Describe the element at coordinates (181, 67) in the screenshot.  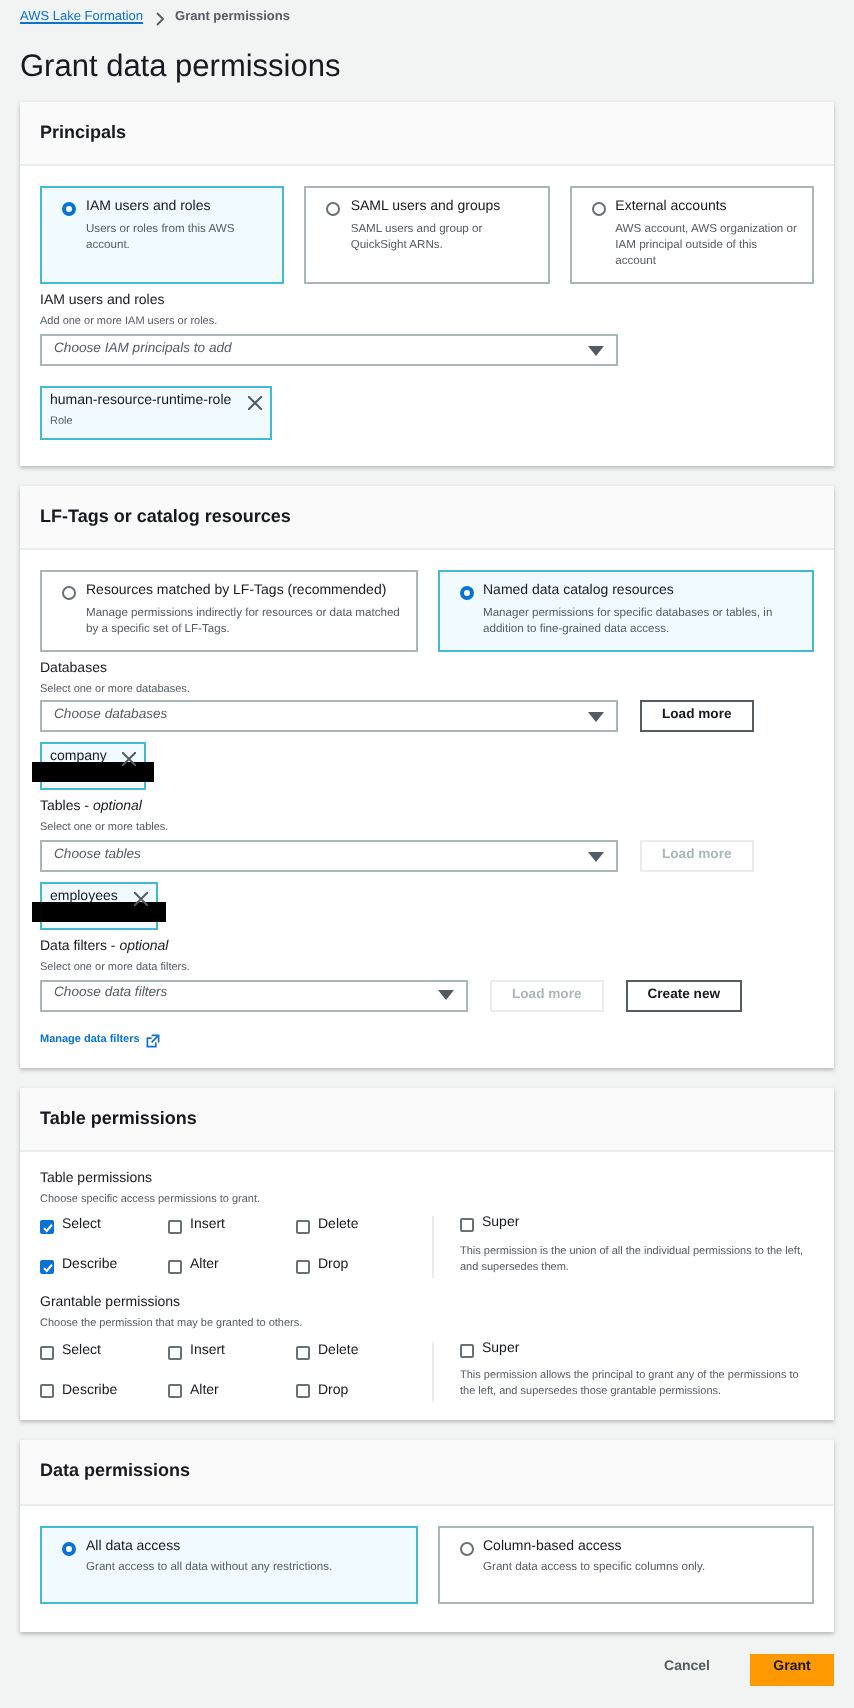
I see `page-title: Grant data permissions` at that location.